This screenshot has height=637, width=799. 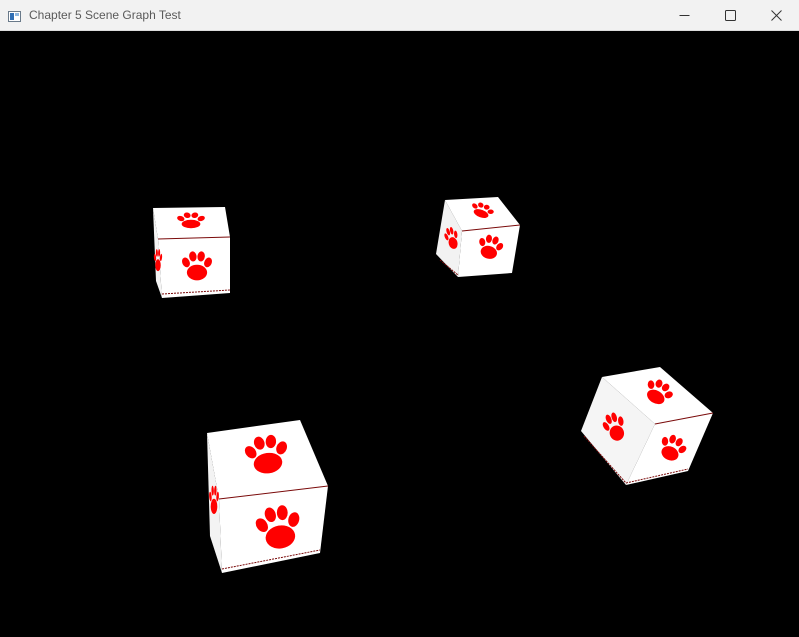 I want to click on close-icon, so click(x=776, y=15).